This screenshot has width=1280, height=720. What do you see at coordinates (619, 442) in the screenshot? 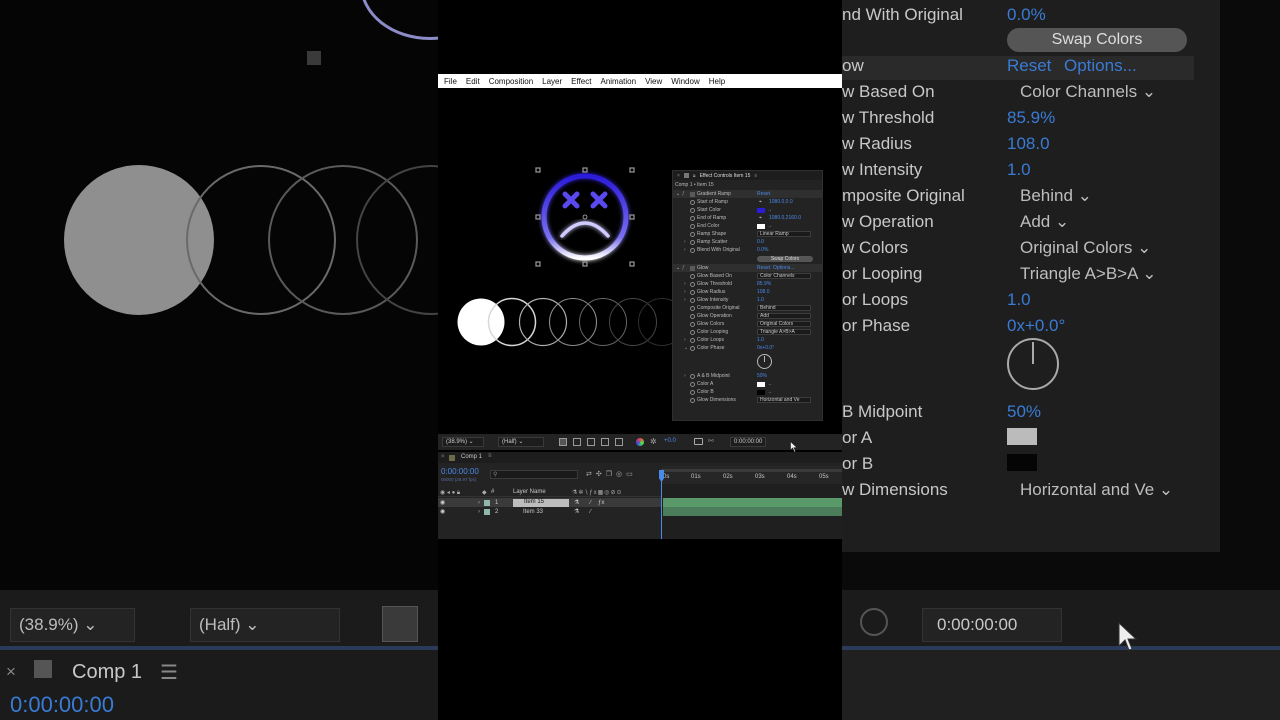
I see `guides-icon` at bounding box center [619, 442].